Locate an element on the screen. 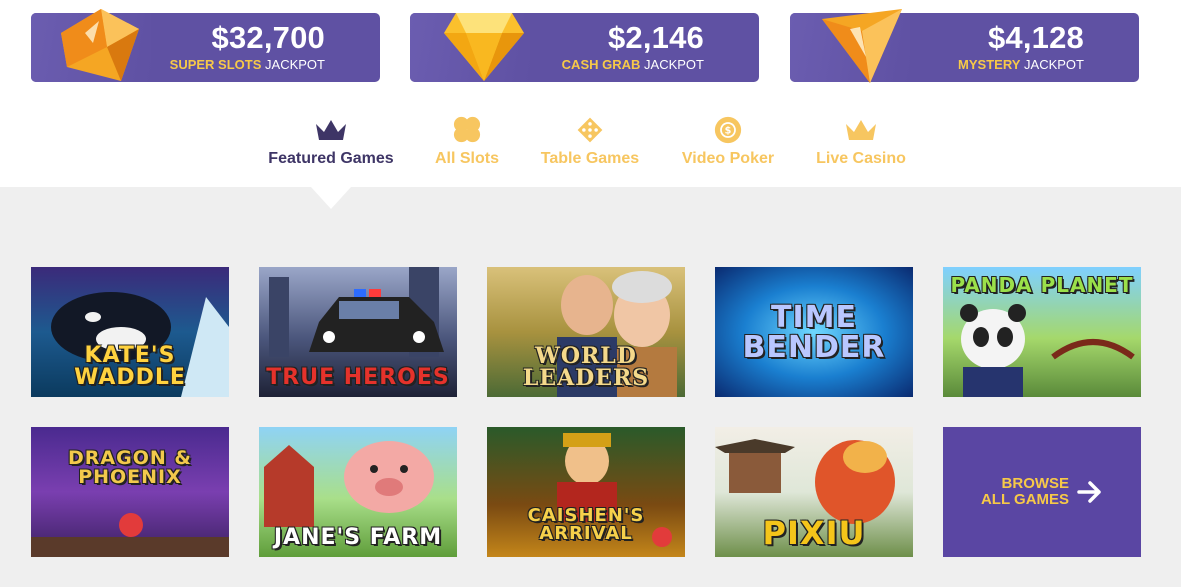 This screenshot has width=1181, height=587. browse-label: BROWSE ALL GAMES is located at coordinates (1025, 491).